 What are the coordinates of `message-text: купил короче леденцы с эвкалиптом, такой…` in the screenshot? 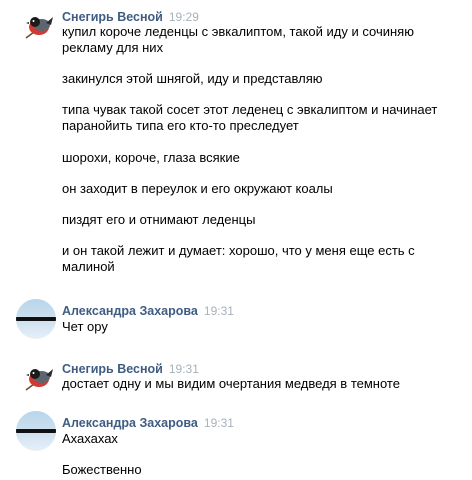 It's located at (238, 39).